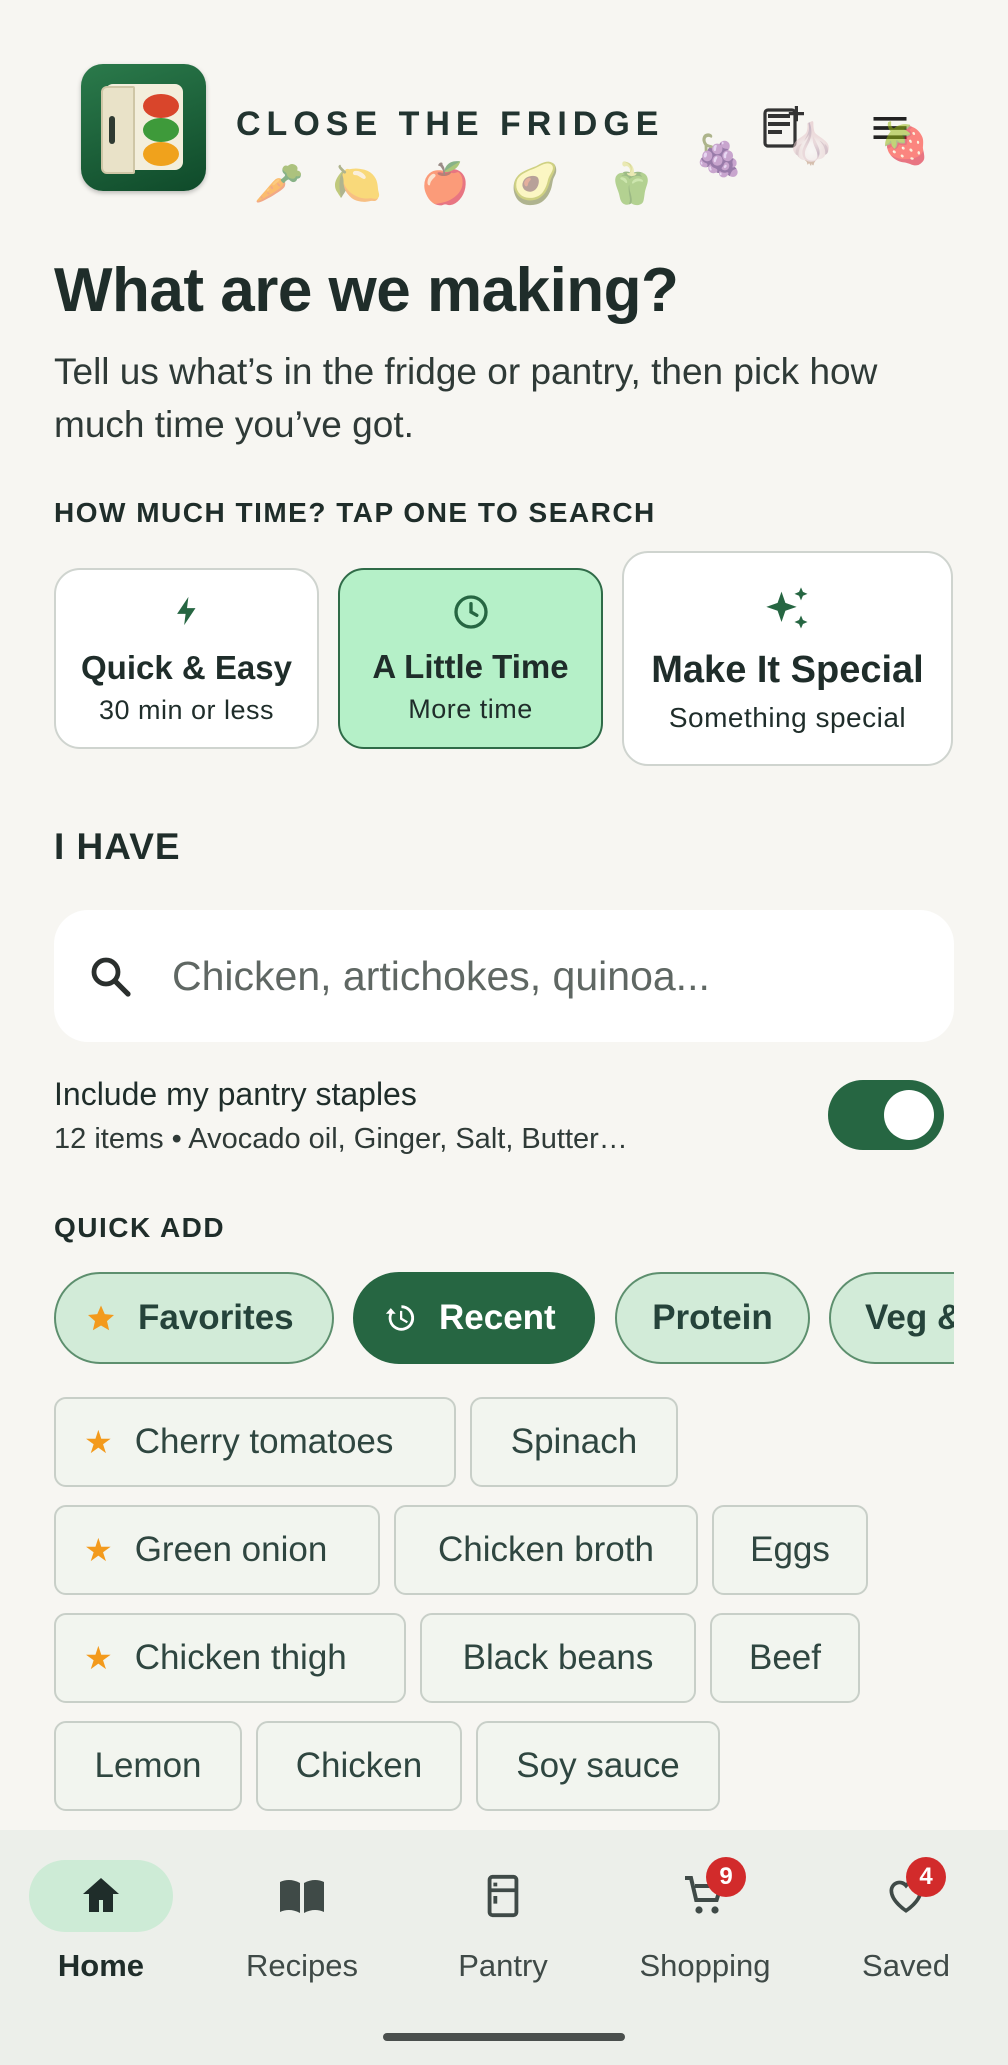 Image resolution: width=1008 pixels, height=2065 pixels. I want to click on chip-label: Chicken, so click(359, 1765).